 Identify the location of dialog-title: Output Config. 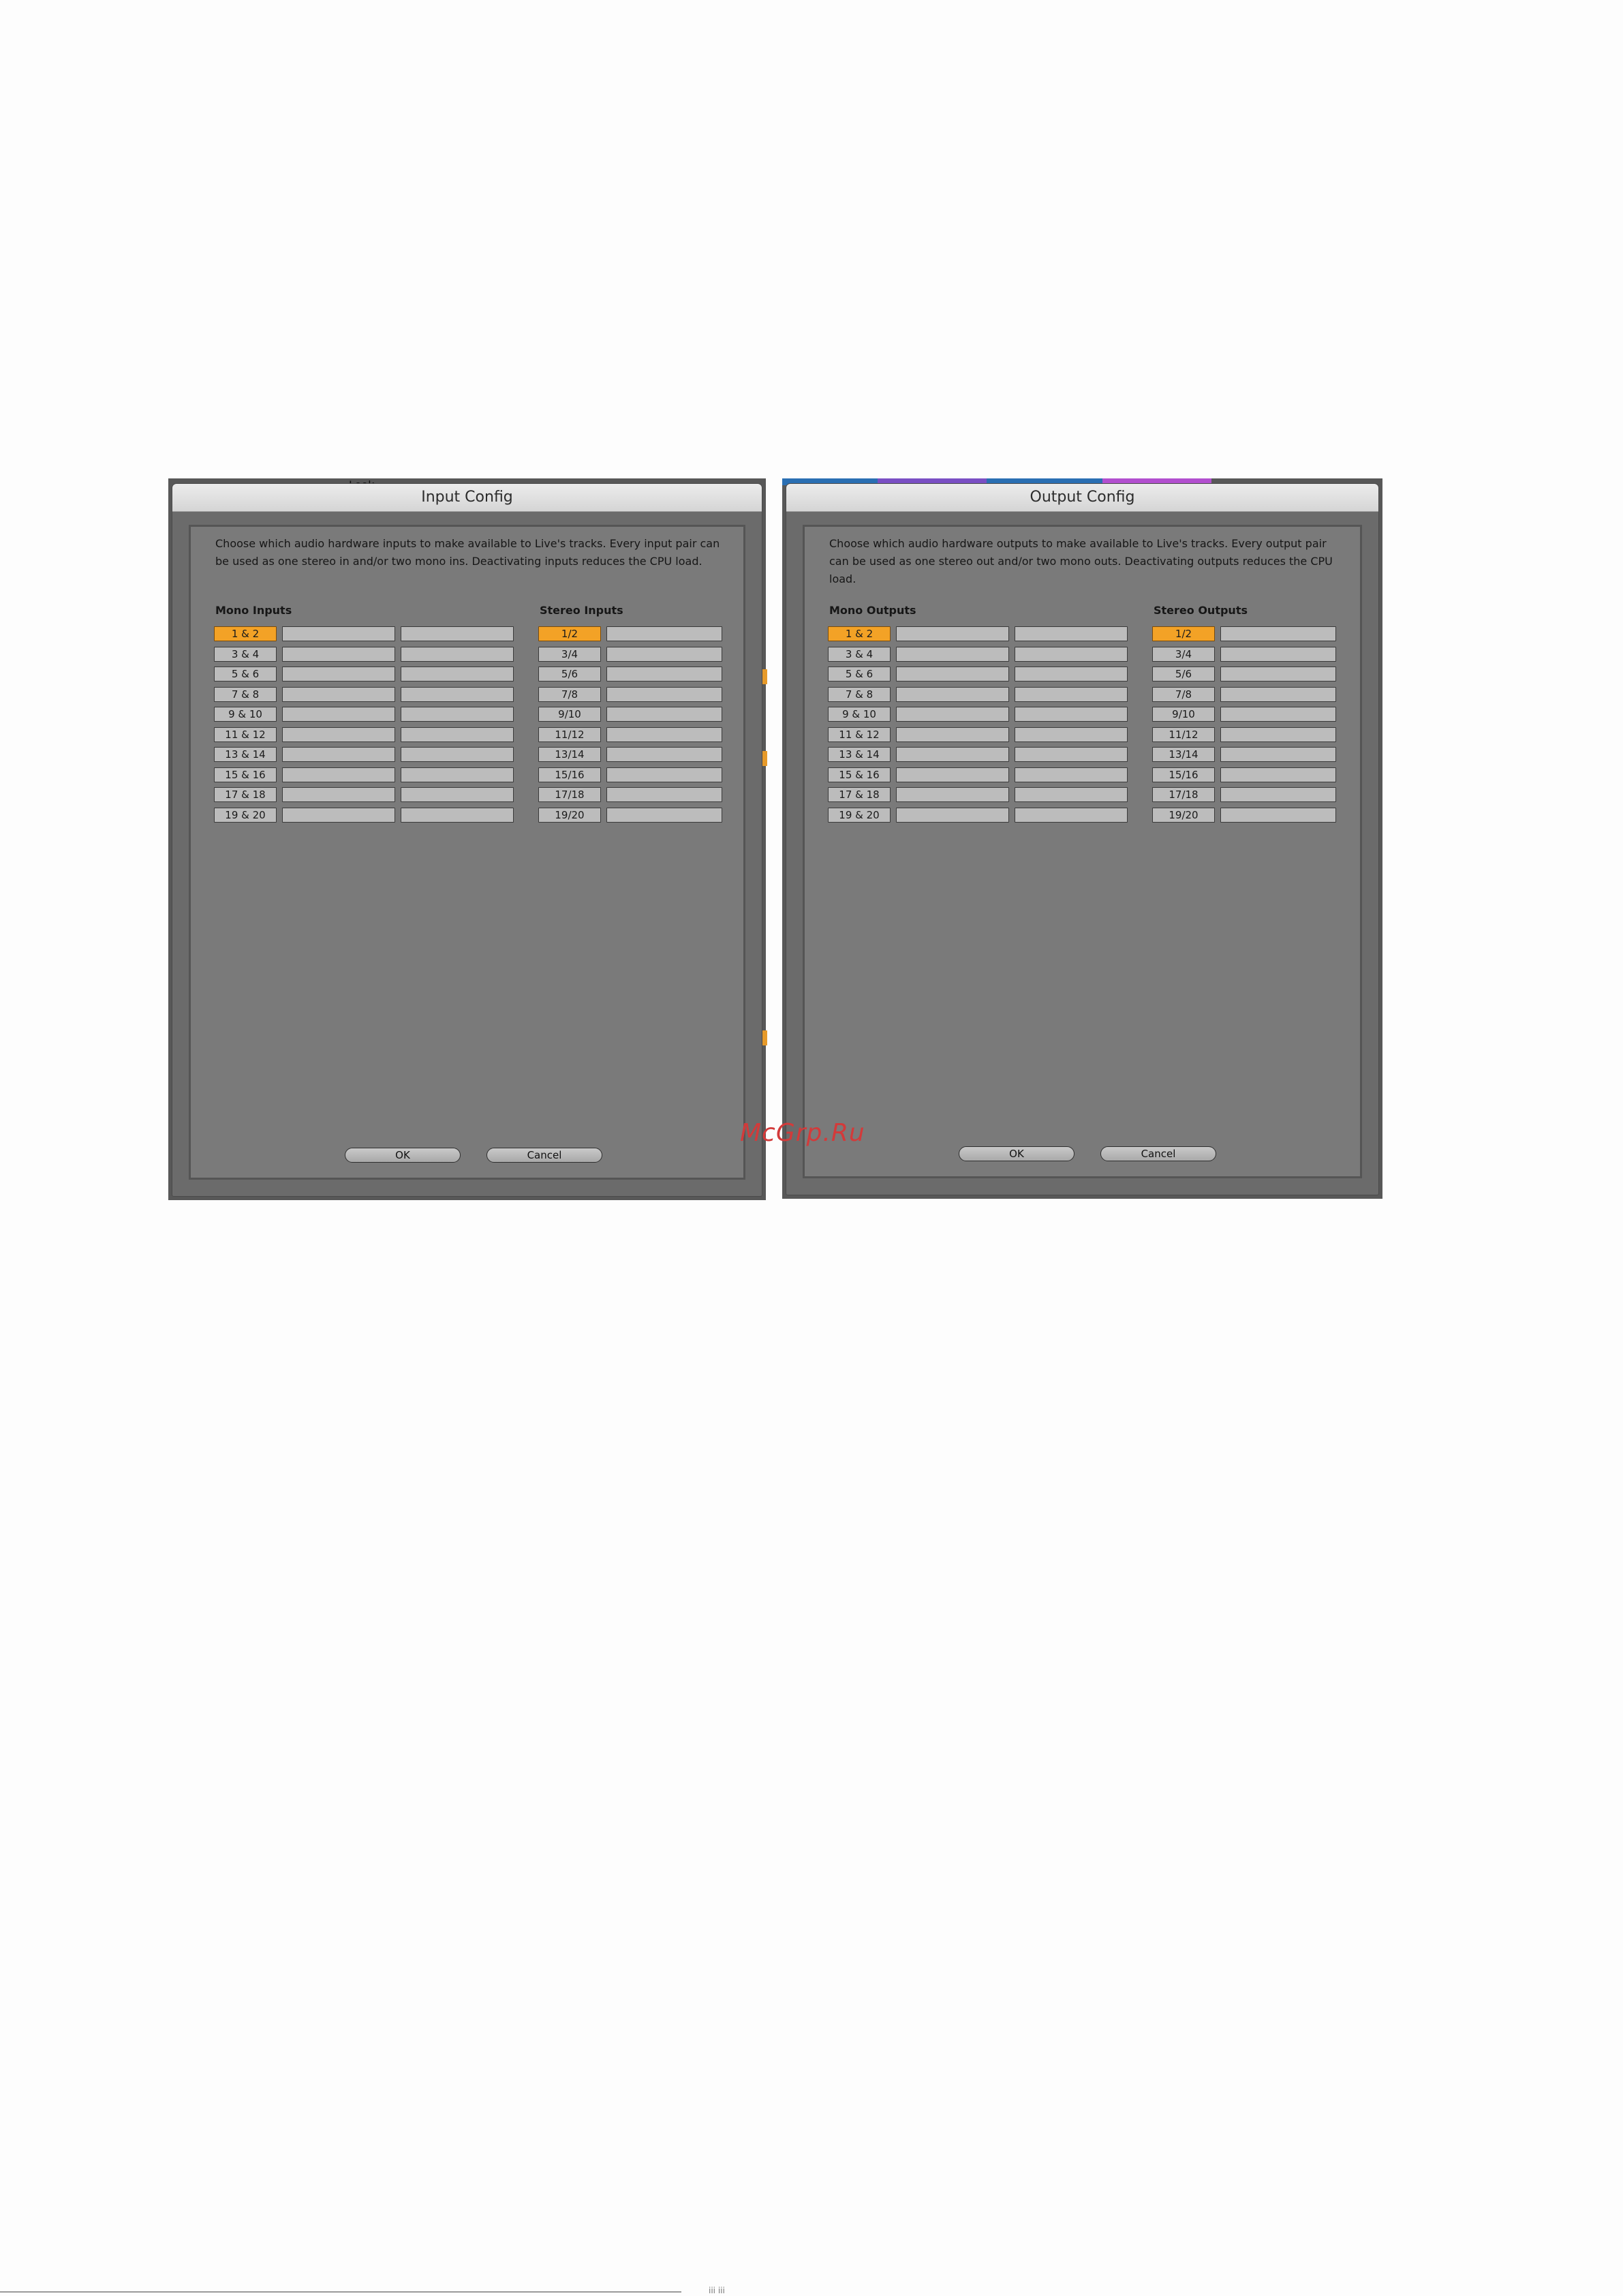
(1082, 498).